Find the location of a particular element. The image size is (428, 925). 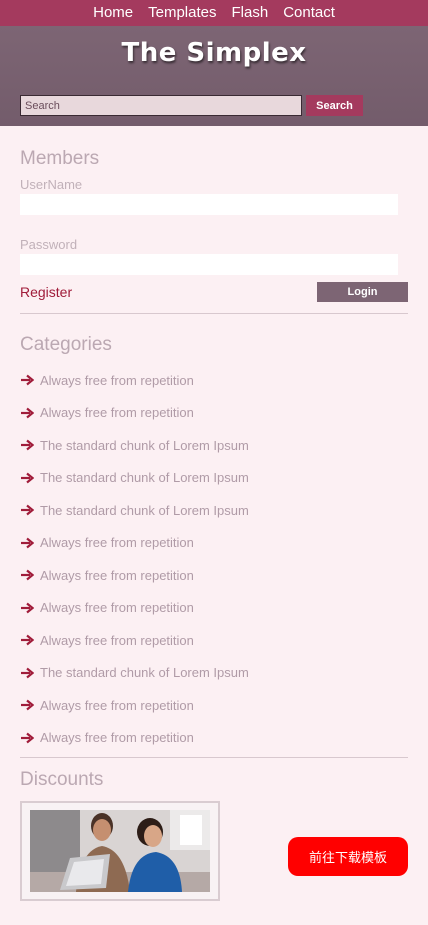

password-label: Password is located at coordinates (49, 244).